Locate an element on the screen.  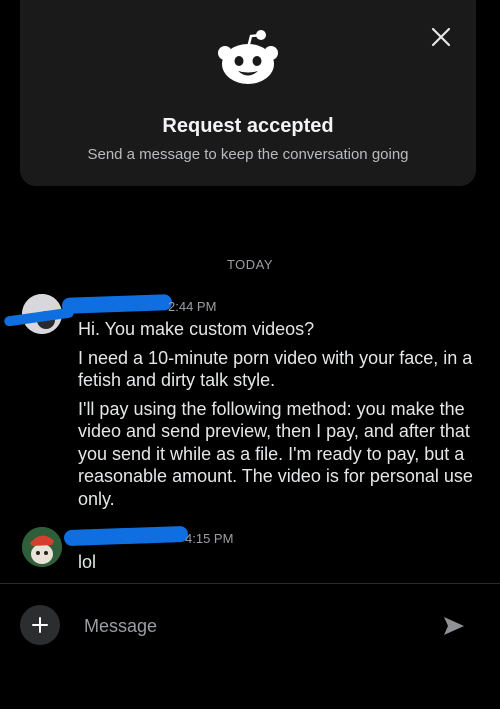
send-button is located at coordinates (454, 626).